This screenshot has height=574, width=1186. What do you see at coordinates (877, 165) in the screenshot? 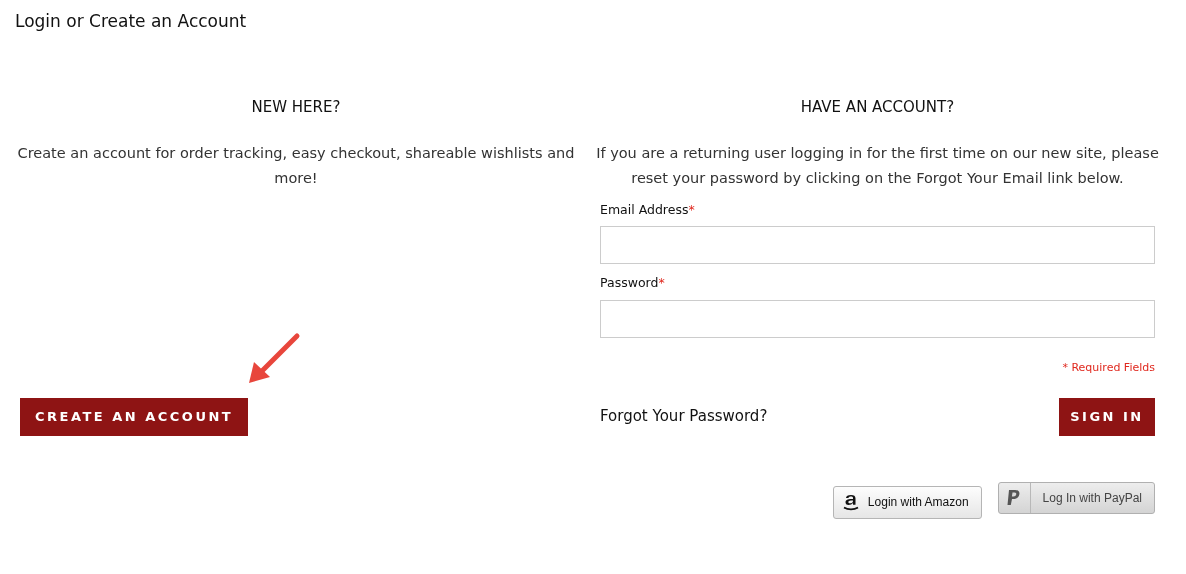
I see `intro-text: If you are a returning user logging in for the first time on our new site, please reset your password by clicking on the Forgot Your Email link below.` at bounding box center [877, 165].